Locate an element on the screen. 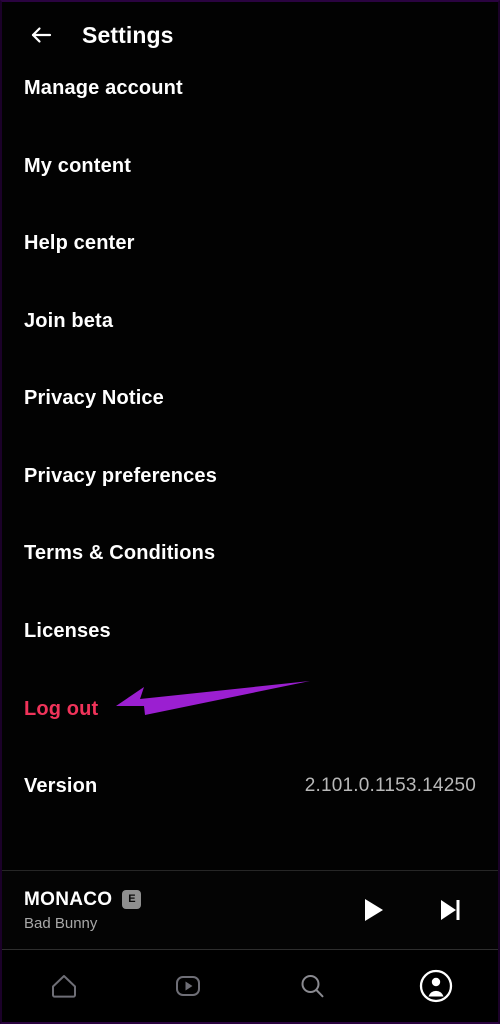  settings-item-manage-account: Manage account is located at coordinates (250, 88).